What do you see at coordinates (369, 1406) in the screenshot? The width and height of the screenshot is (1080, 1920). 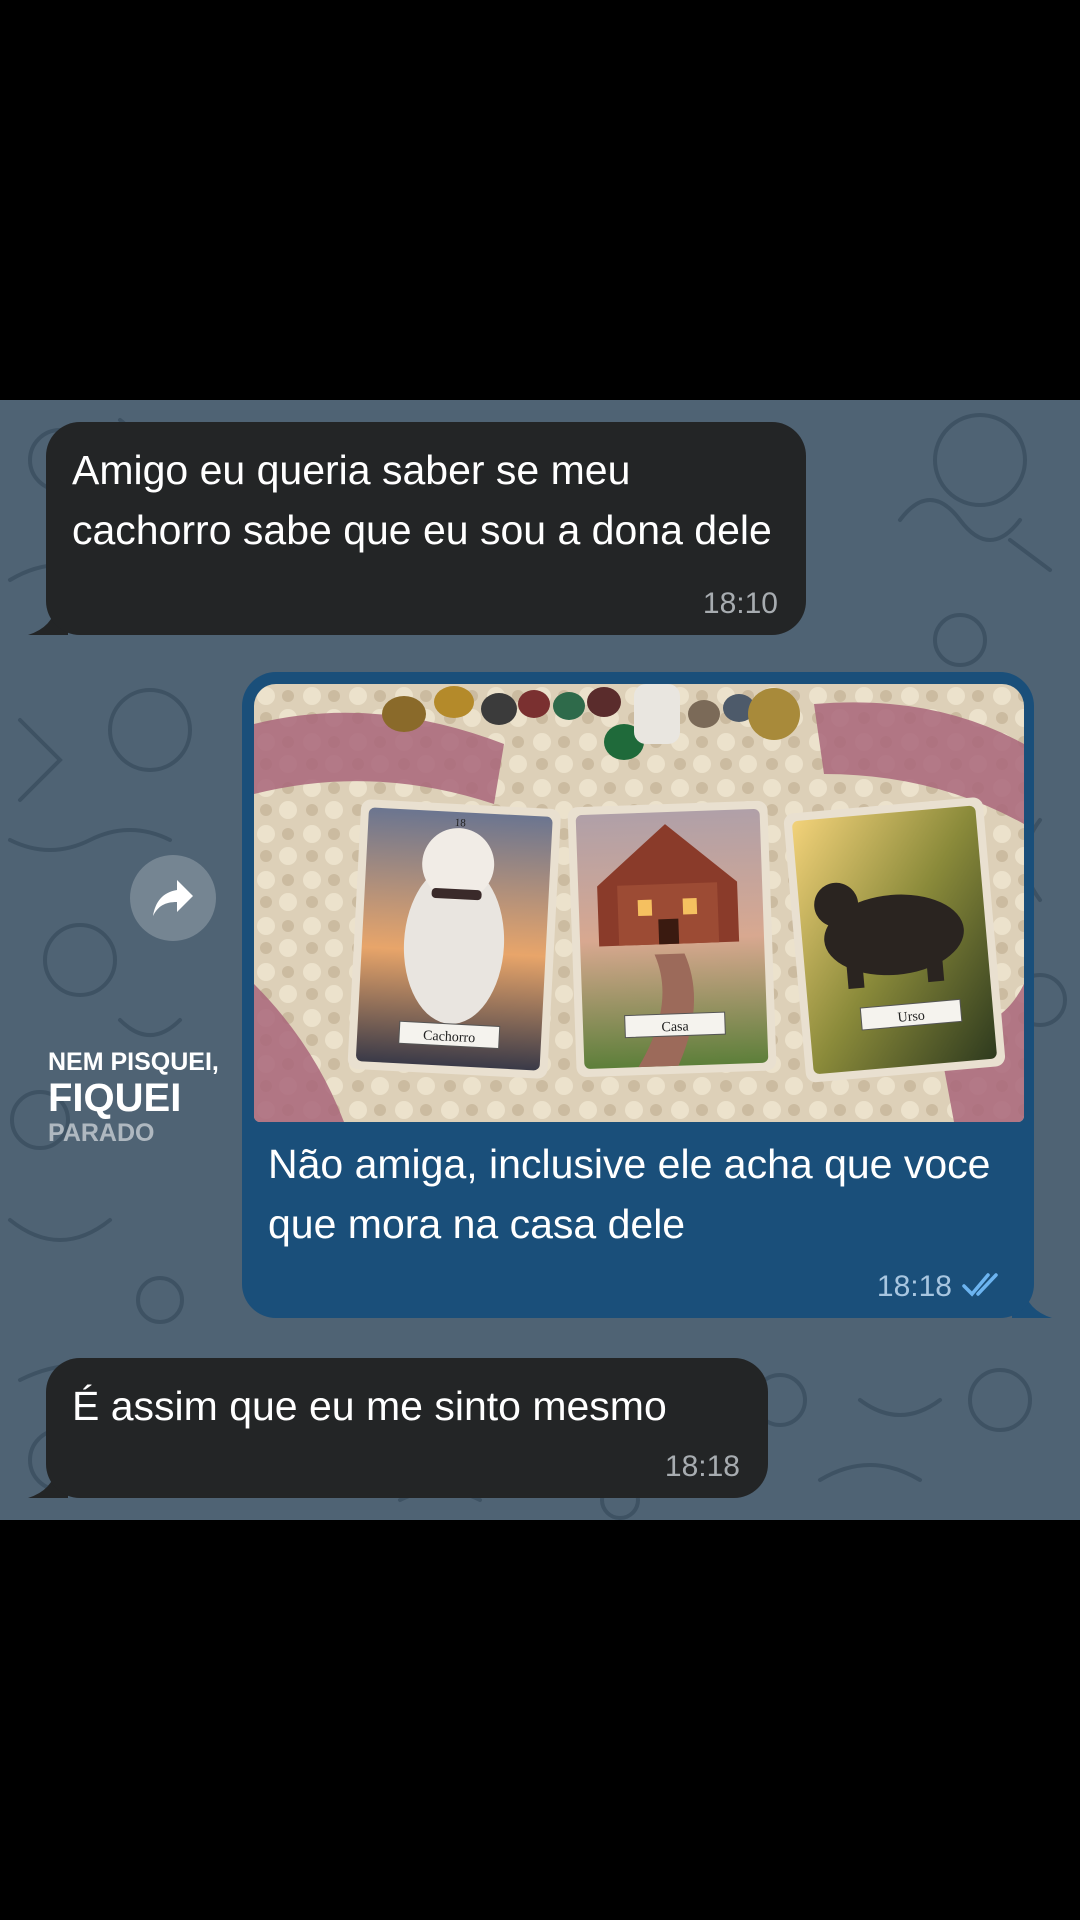 I see `message-text: É assim que eu me sinto mesmo` at bounding box center [369, 1406].